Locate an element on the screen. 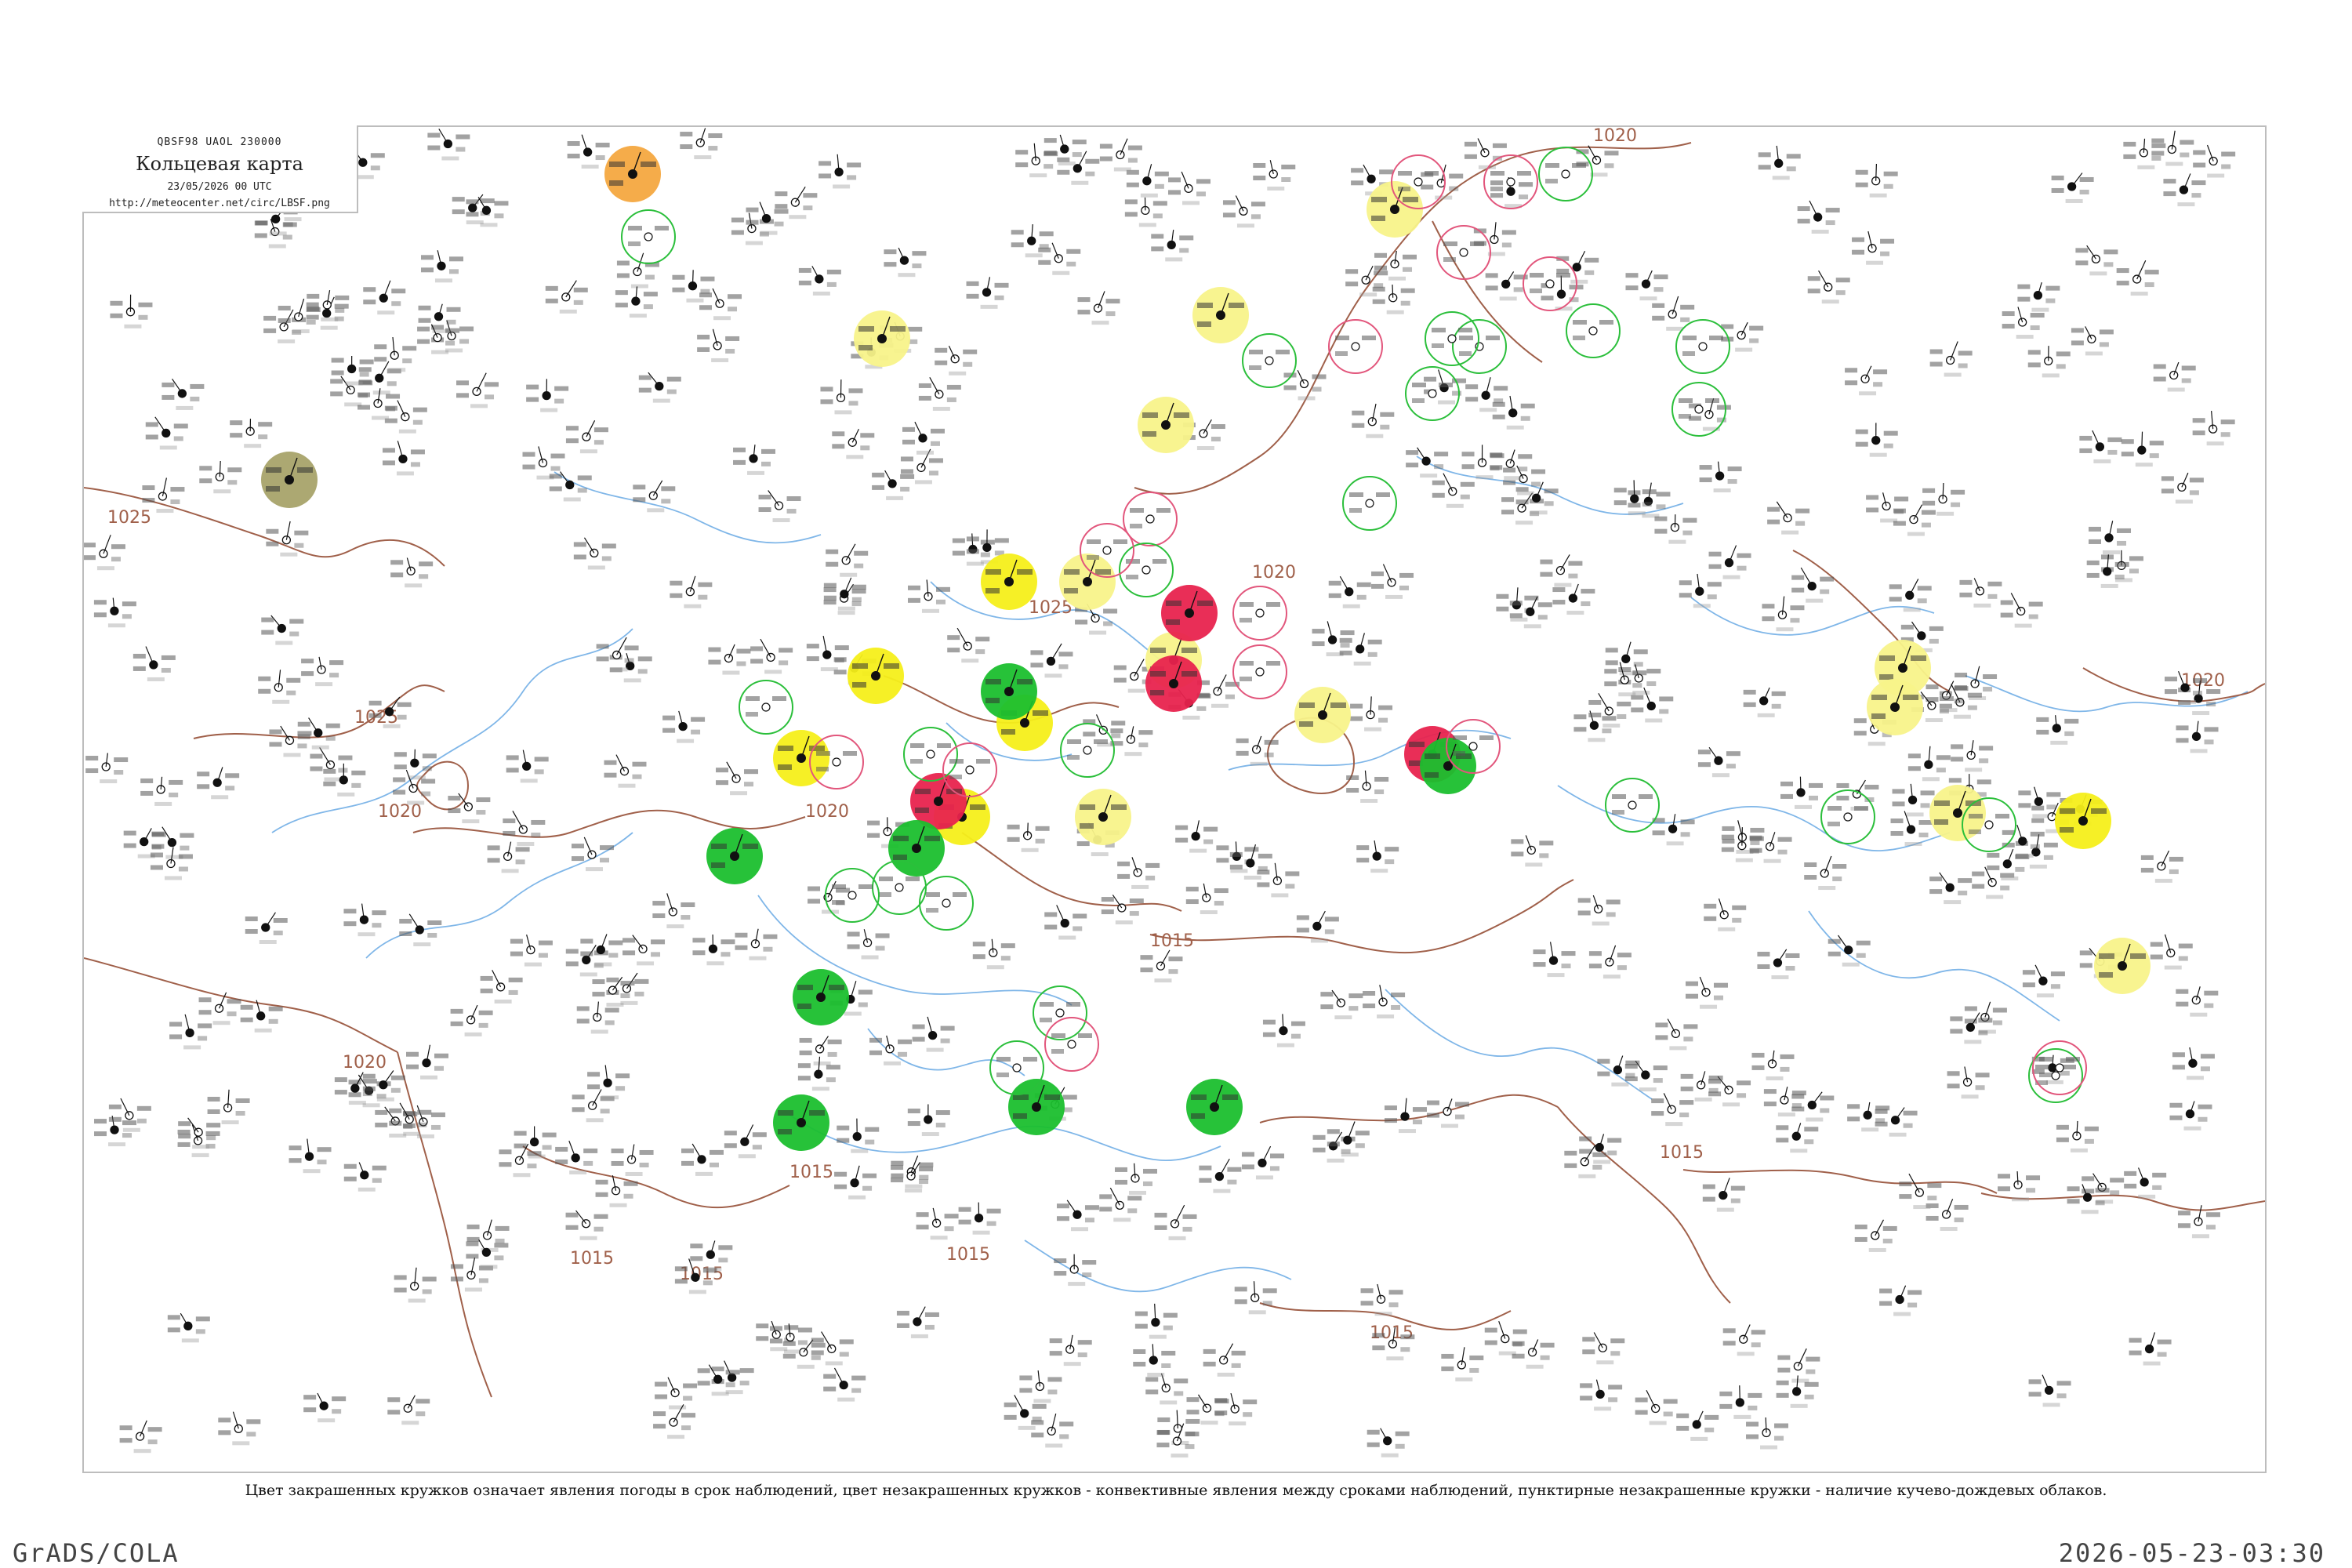 This screenshot has height=1568, width=2352. source-url: http://meteocenter.net/circ/LBSF.png is located at coordinates (219, 203).